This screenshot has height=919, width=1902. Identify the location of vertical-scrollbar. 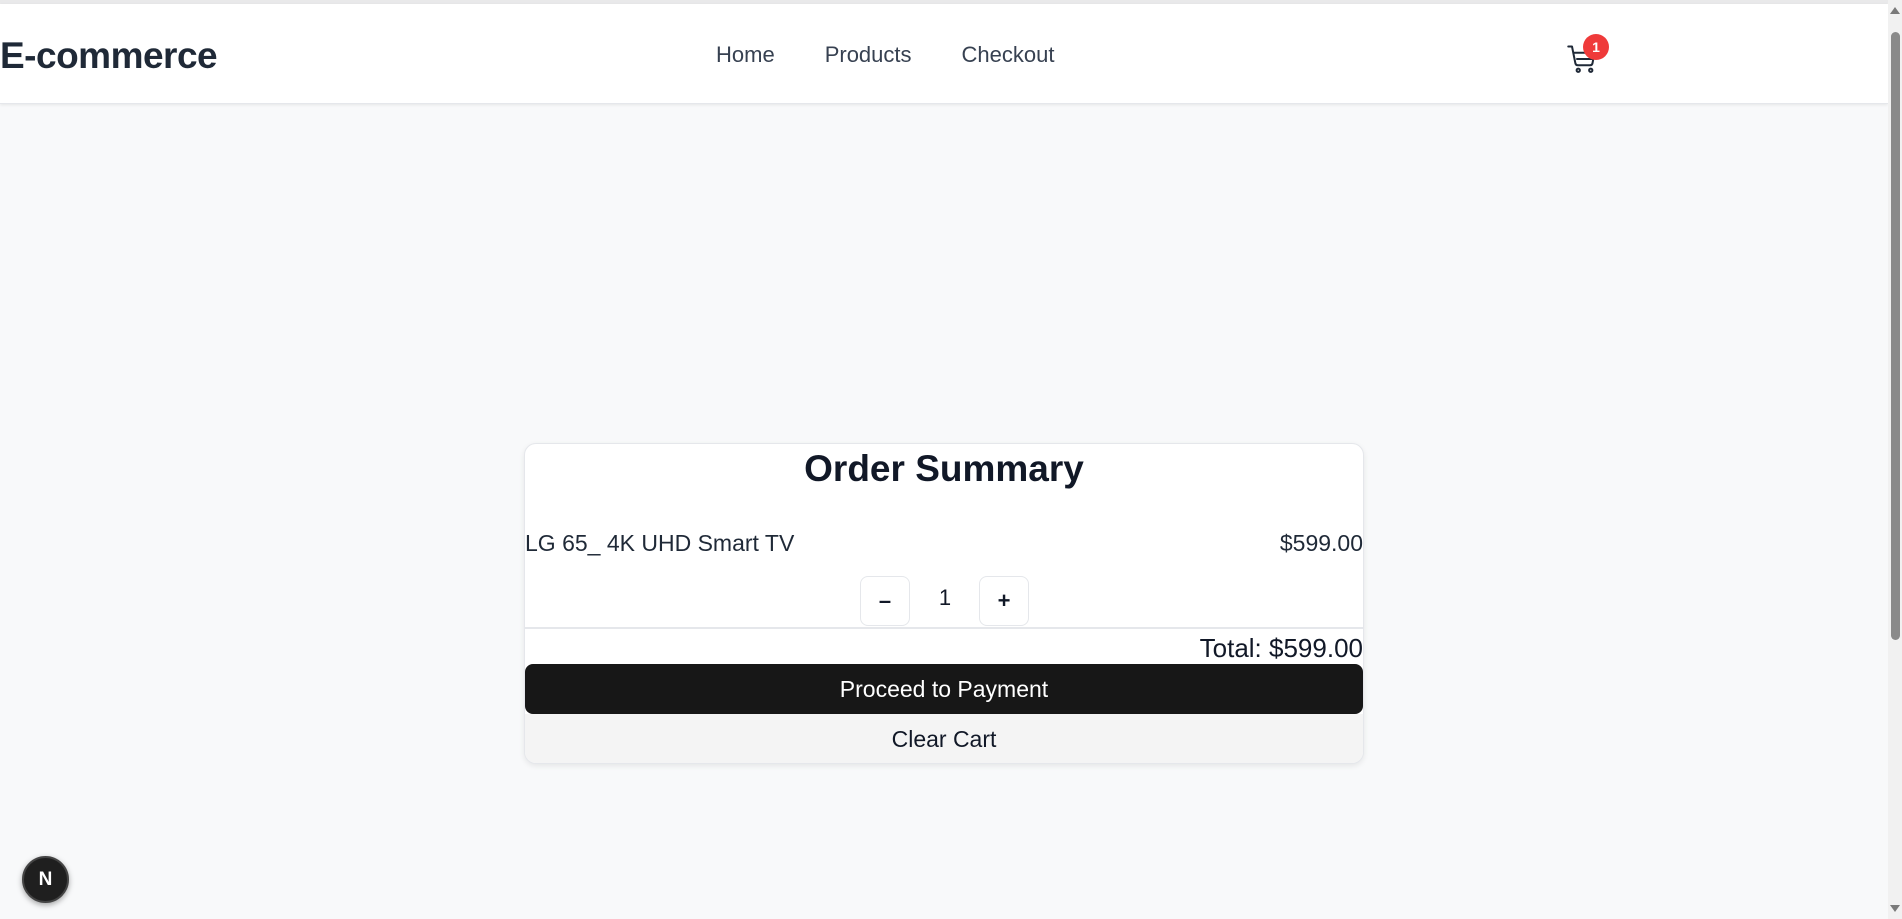
(1895, 459).